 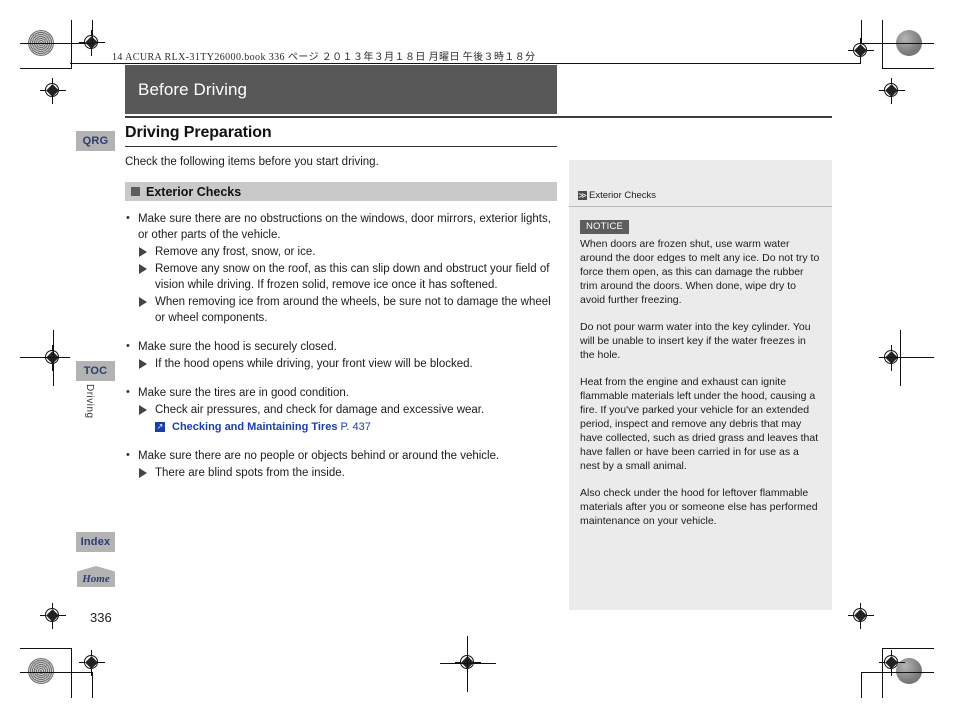 I want to click on tab-qrg: QRG, so click(x=95, y=141).